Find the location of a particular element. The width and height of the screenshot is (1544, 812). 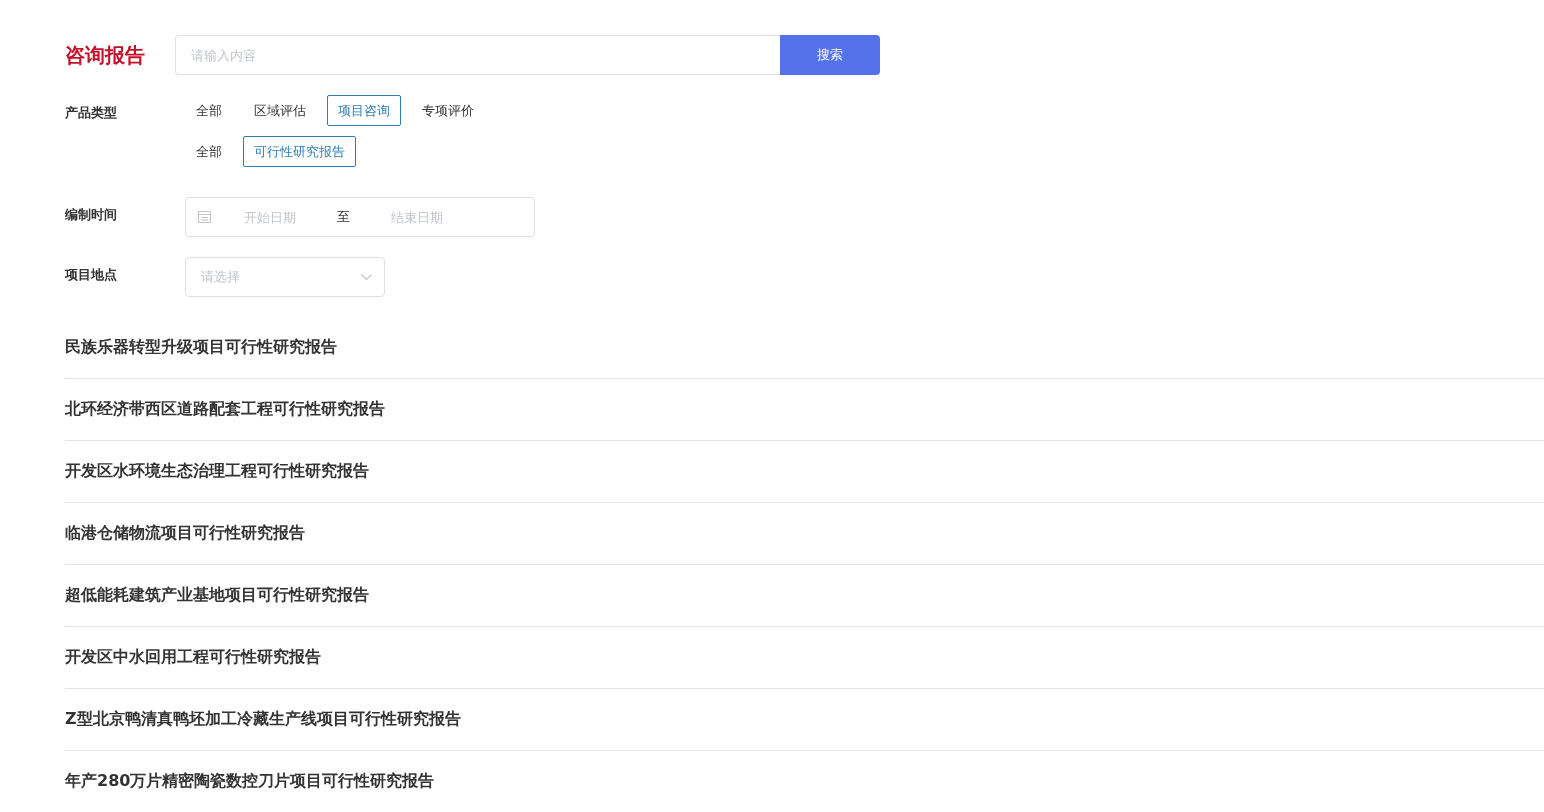

report-title-link: 超低能耗建筑产业基地项目可行性研究报告 is located at coordinates (217, 595).